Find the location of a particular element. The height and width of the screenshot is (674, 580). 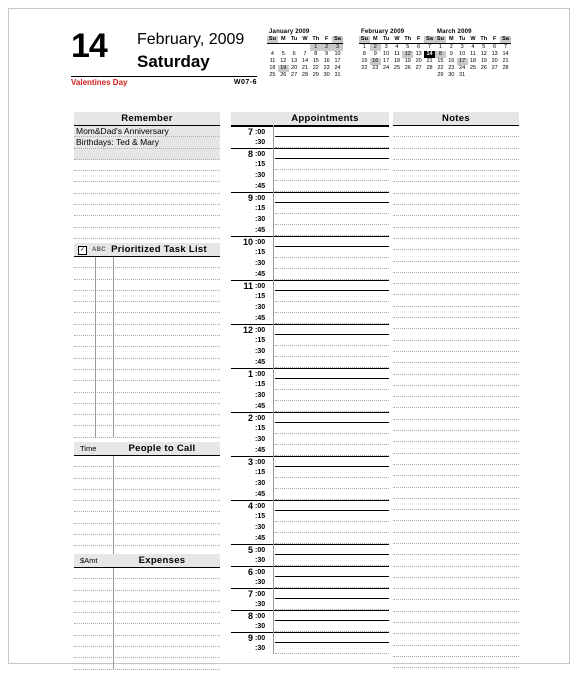

appointment-slot: 4:00 is located at coordinates (310, 505).